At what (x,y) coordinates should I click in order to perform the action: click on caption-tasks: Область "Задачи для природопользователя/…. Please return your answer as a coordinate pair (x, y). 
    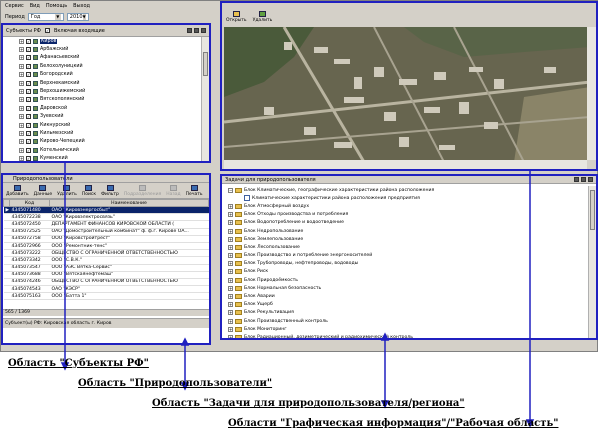
    Looking at the image, I should click on (308, 403).